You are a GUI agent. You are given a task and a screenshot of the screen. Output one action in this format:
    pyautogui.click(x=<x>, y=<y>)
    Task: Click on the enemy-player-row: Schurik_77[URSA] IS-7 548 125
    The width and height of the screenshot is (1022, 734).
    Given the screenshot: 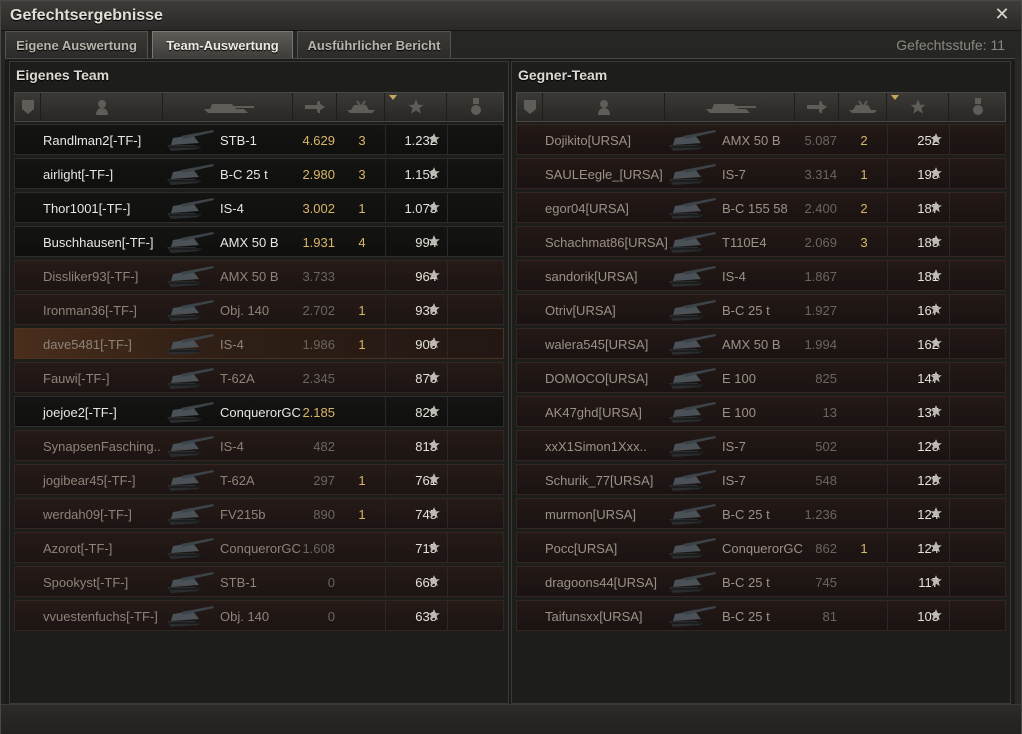 What is the action you would take?
    pyautogui.click(x=761, y=479)
    